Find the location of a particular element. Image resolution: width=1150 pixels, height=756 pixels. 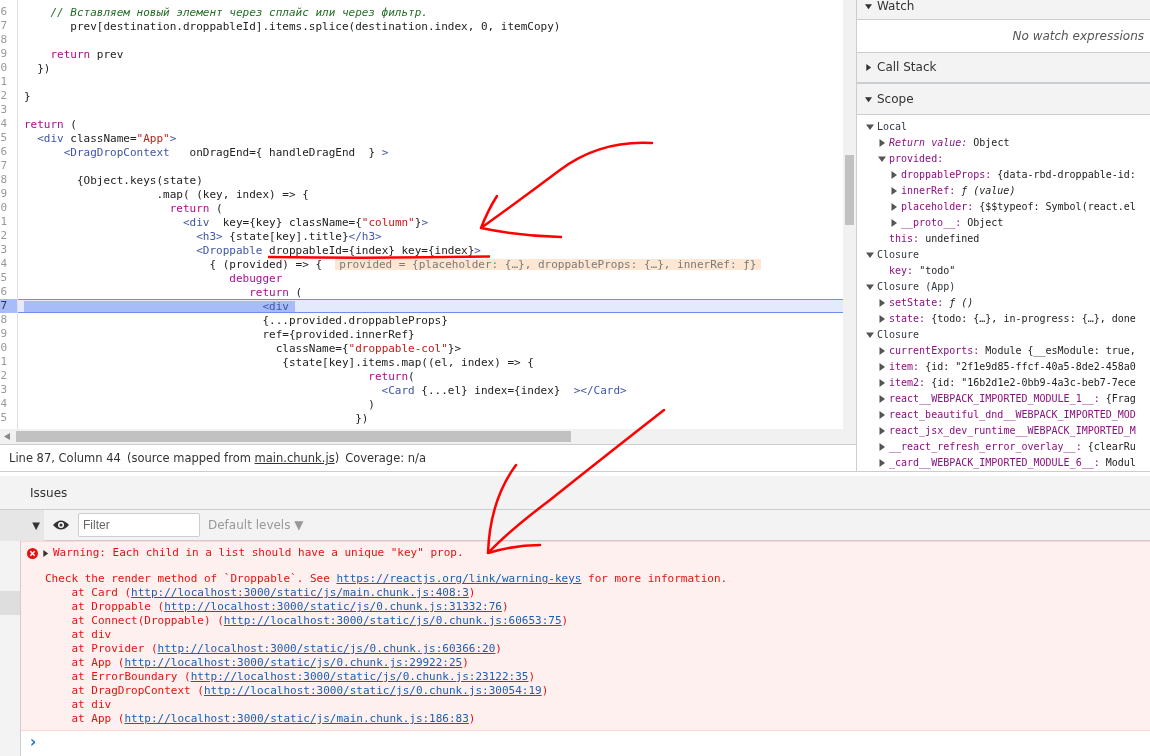

scope-group-title: Closure (App) is located at coordinates (916, 287).